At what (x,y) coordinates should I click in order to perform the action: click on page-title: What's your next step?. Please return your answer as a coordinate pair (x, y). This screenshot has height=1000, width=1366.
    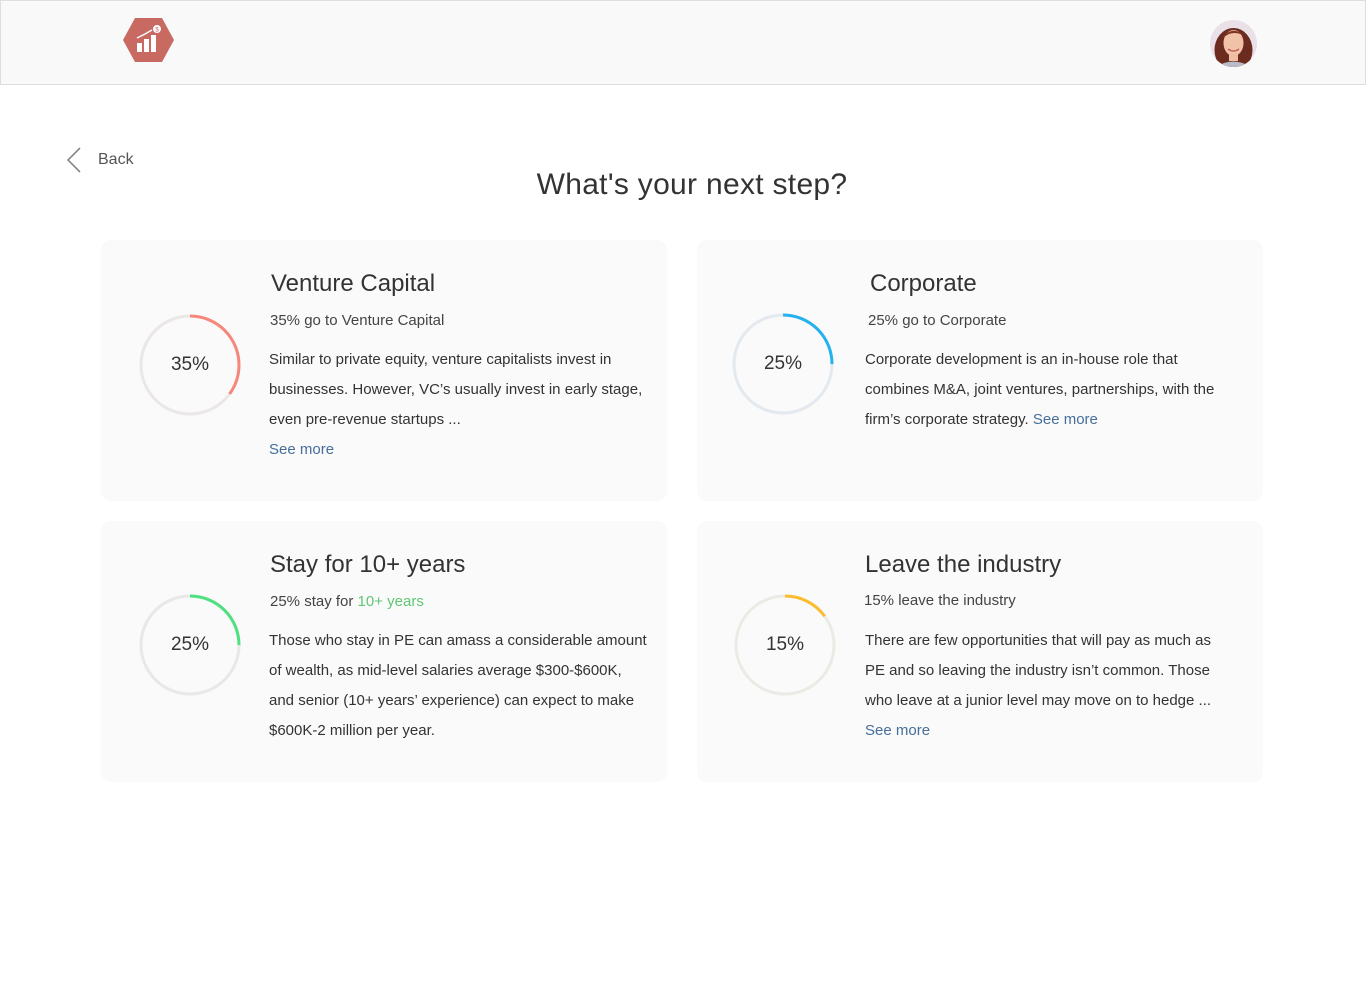
    Looking at the image, I should click on (692, 184).